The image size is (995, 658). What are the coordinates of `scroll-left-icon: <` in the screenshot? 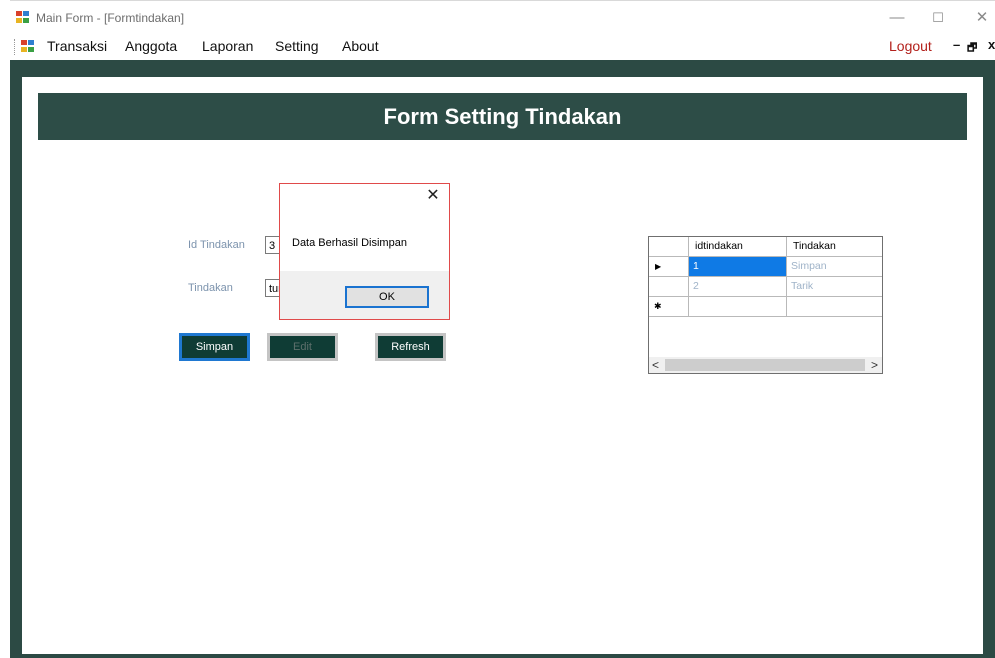 It's located at (655, 365).